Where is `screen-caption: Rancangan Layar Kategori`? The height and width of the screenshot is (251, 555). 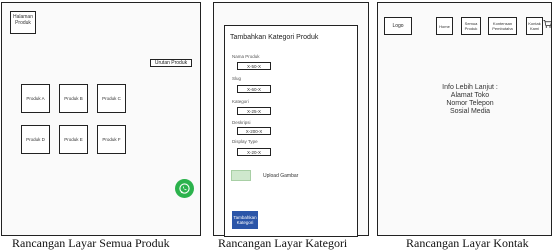
screen-caption: Rancangan Layar Kategori is located at coordinates (283, 243).